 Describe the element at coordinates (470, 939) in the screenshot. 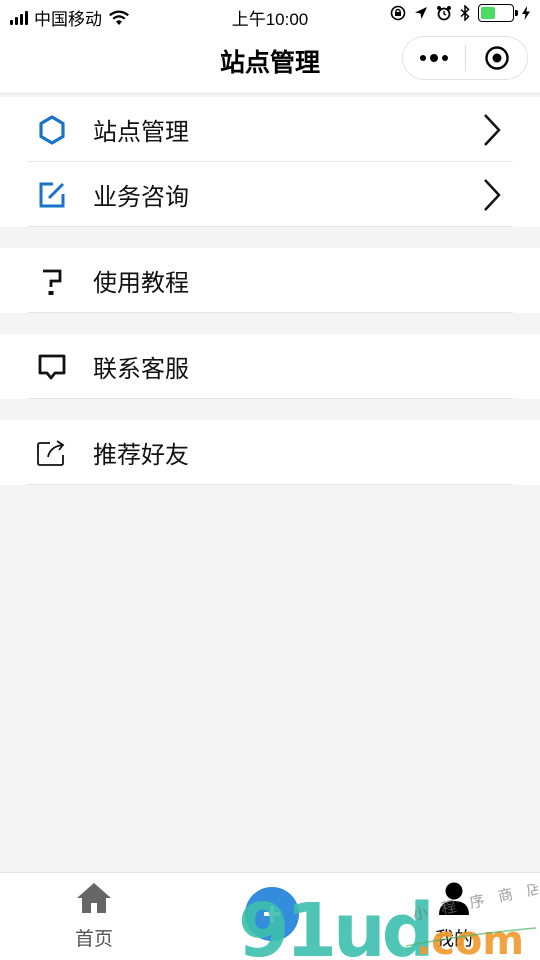

I see `svg-text: .com` at that location.